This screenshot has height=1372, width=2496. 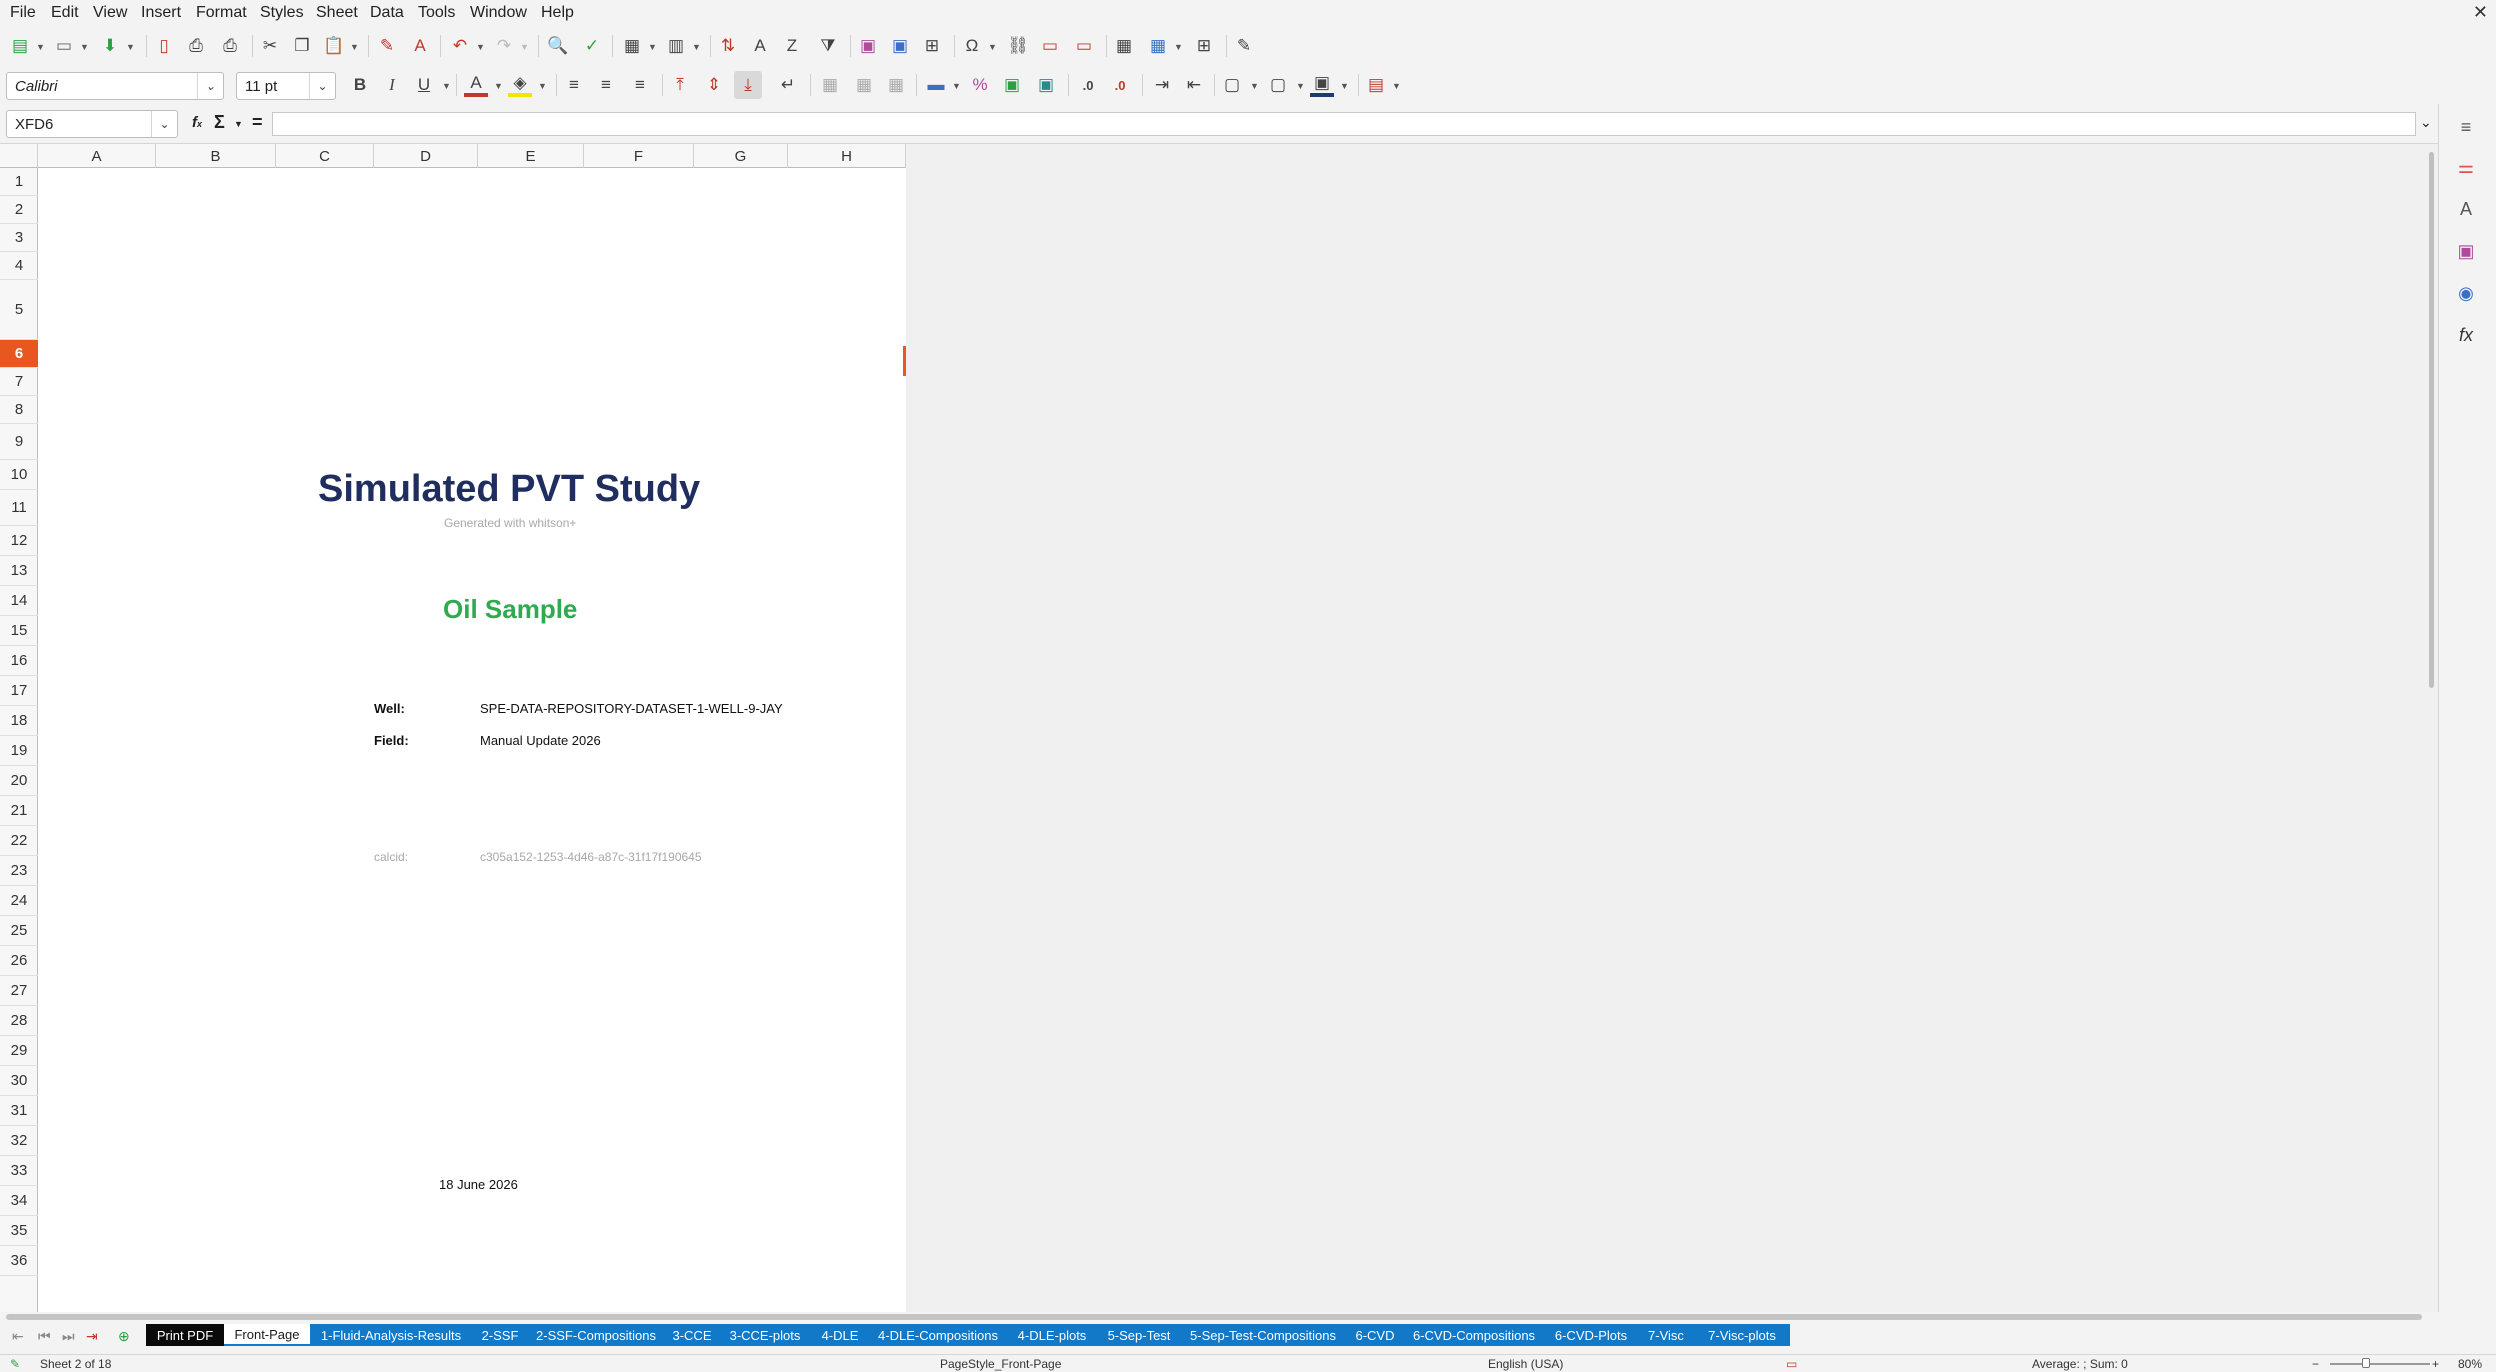 I want to click on menu-format: Format, so click(x=221, y=13).